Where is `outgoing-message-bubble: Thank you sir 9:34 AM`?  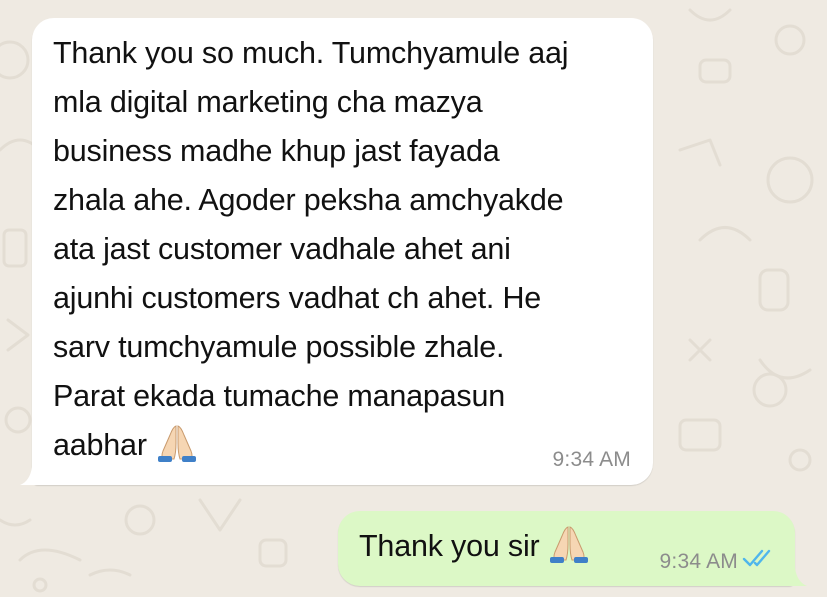 outgoing-message-bubble: Thank you sir 9:34 AM is located at coordinates (572, 548).